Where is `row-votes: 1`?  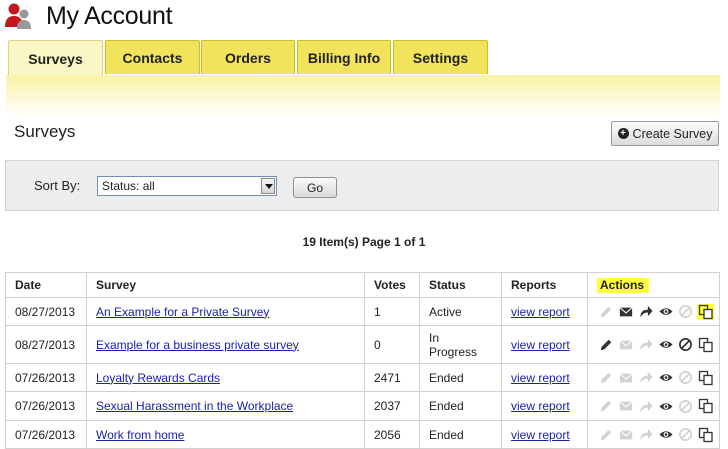 row-votes: 1 is located at coordinates (392, 311).